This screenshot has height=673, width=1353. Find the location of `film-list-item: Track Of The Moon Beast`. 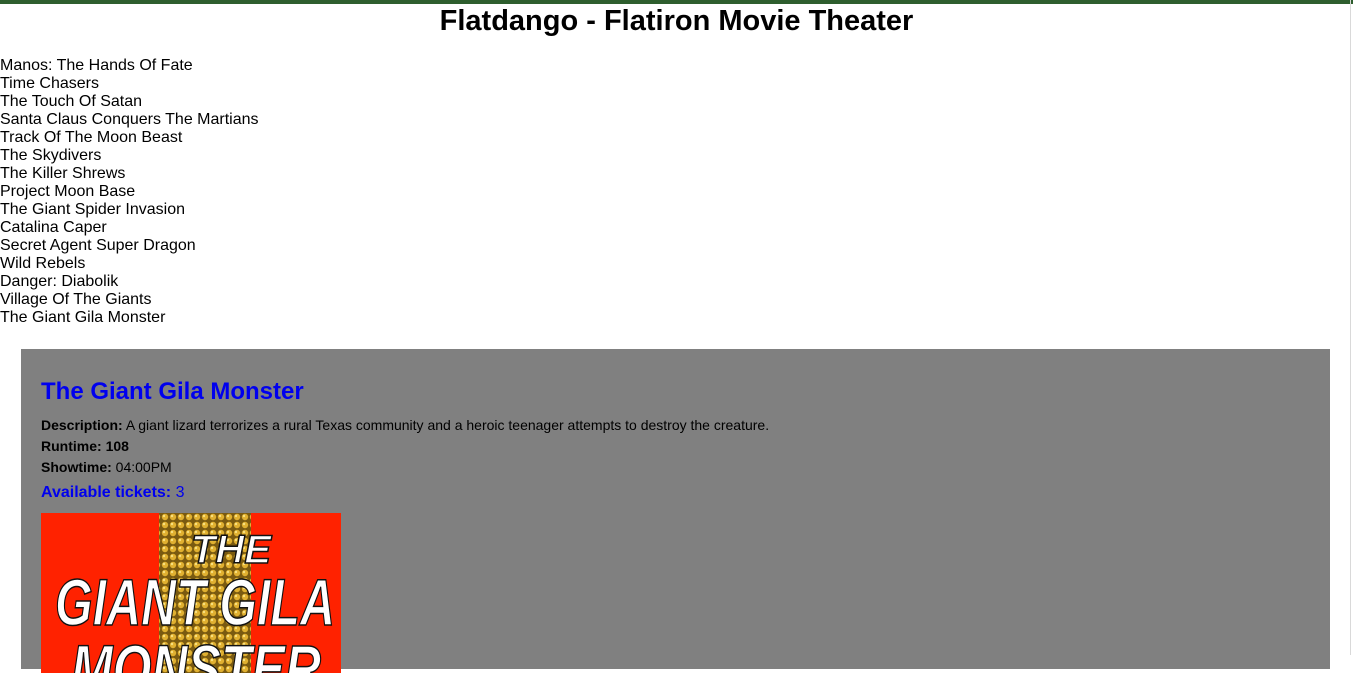

film-list-item: Track Of The Moon Beast is located at coordinates (129, 138).